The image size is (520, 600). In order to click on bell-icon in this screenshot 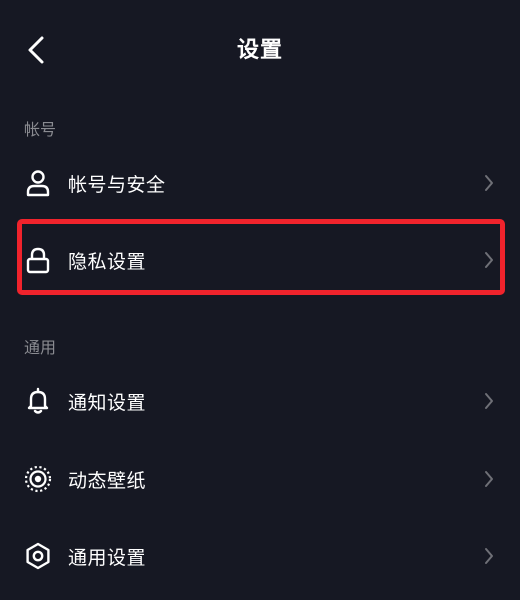, I will do `click(38, 401)`.